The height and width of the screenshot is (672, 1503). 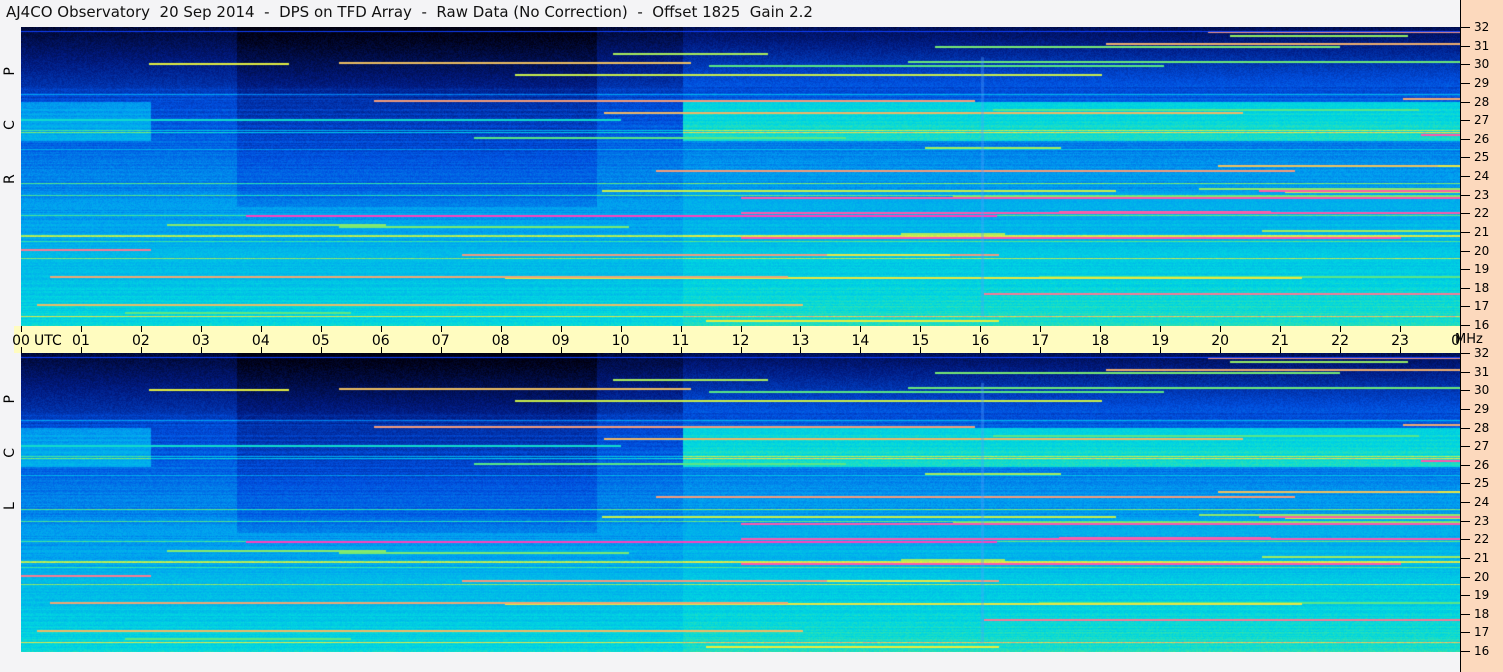 I want to click on x-tick-label: 13, so click(x=800, y=341).